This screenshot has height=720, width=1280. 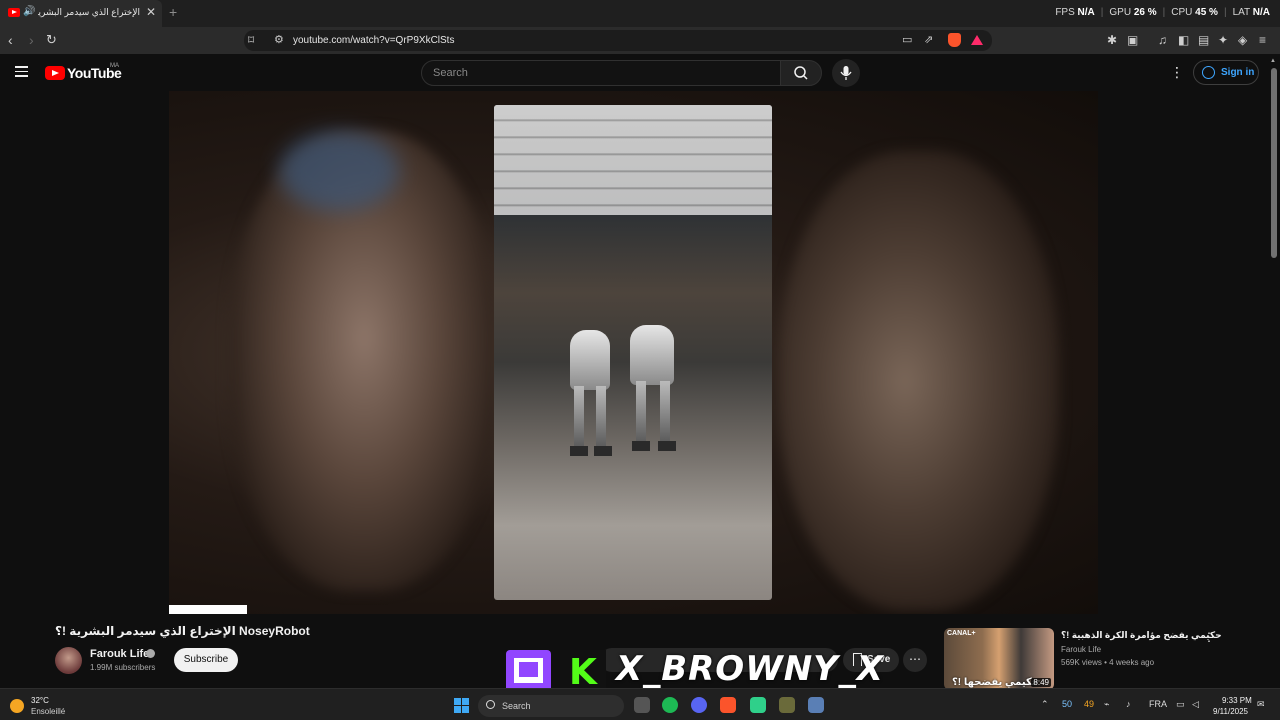 I want to click on taskbar-search-label: Search, so click(x=516, y=706).